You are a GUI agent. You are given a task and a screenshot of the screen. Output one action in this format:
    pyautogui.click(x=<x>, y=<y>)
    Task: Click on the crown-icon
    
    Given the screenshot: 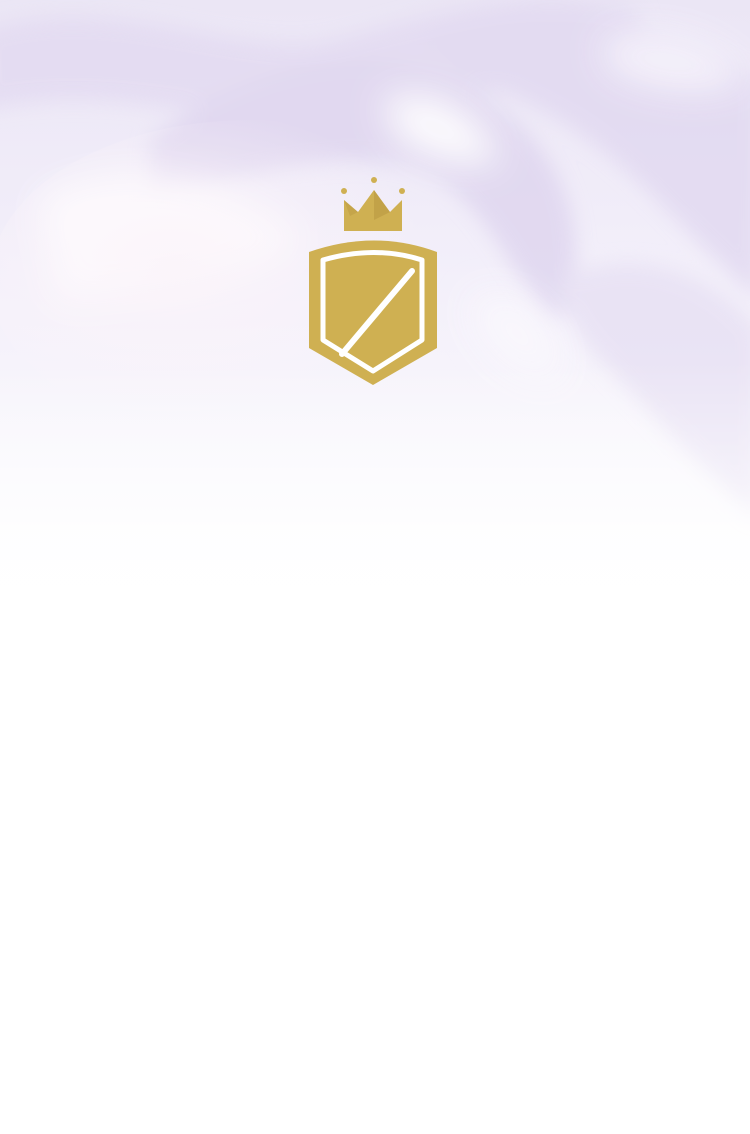 What is the action you would take?
    pyautogui.click(x=373, y=204)
    